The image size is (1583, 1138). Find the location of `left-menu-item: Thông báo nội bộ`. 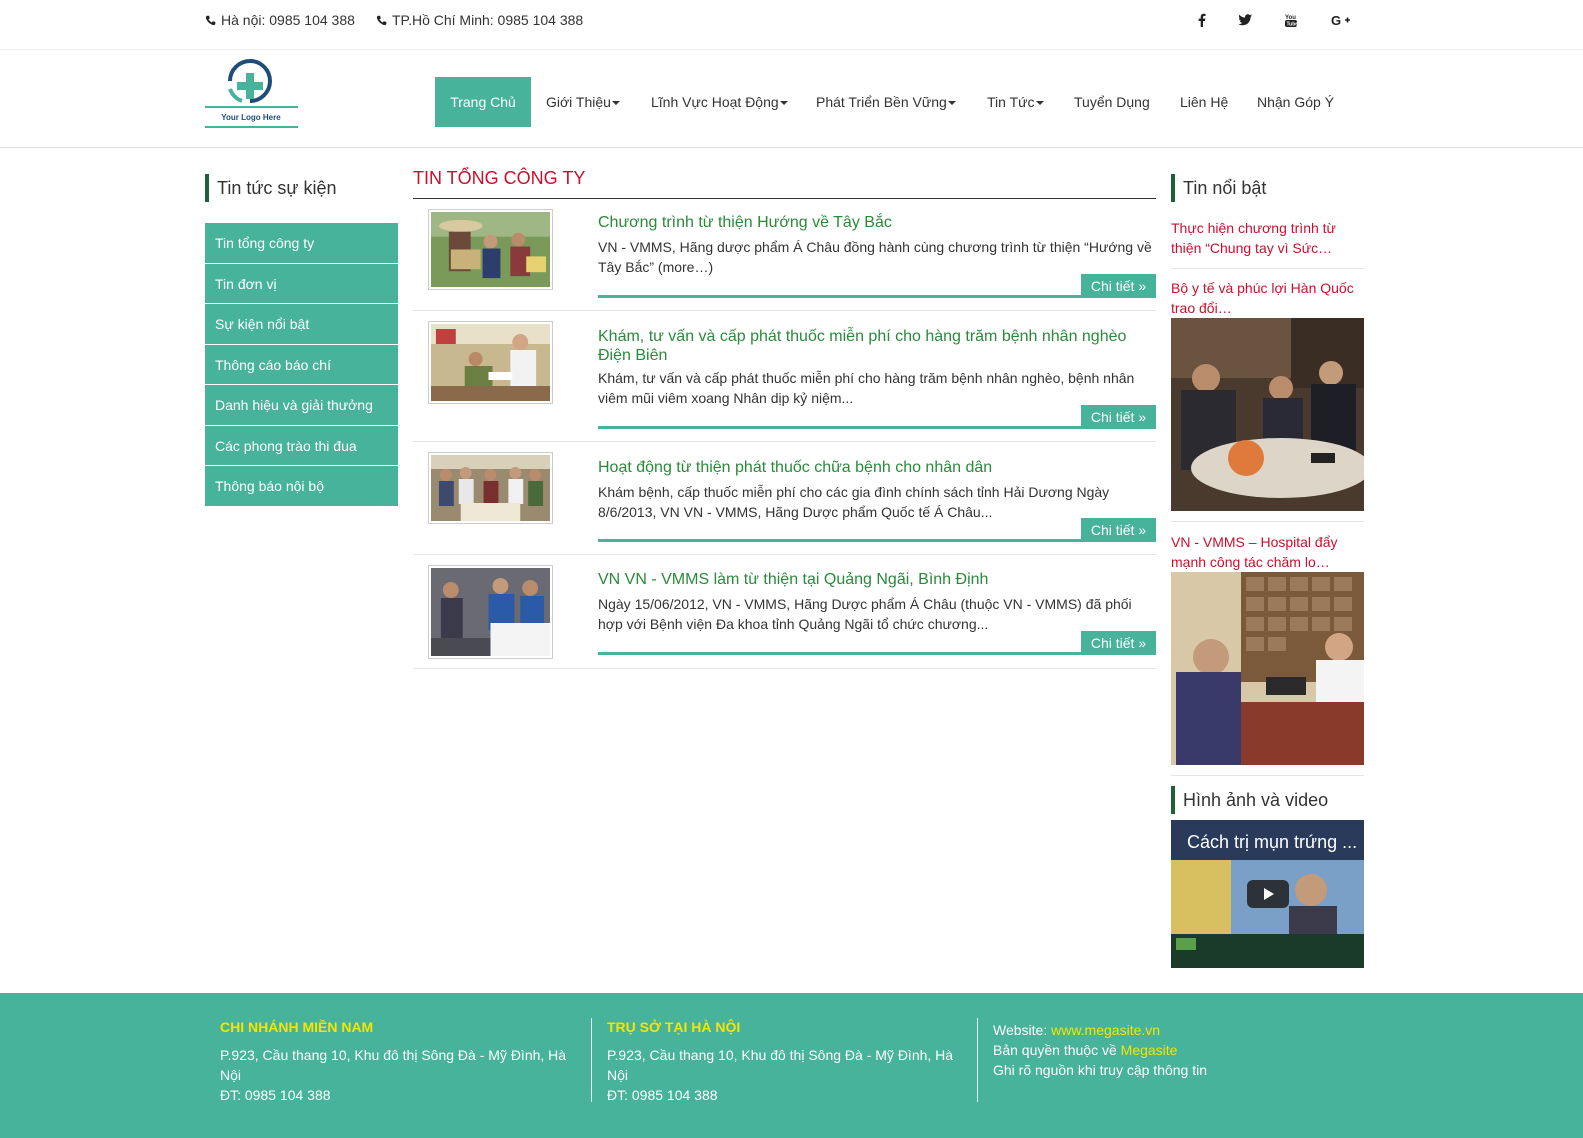

left-menu-item: Thông báo nội bộ is located at coordinates (301, 486).